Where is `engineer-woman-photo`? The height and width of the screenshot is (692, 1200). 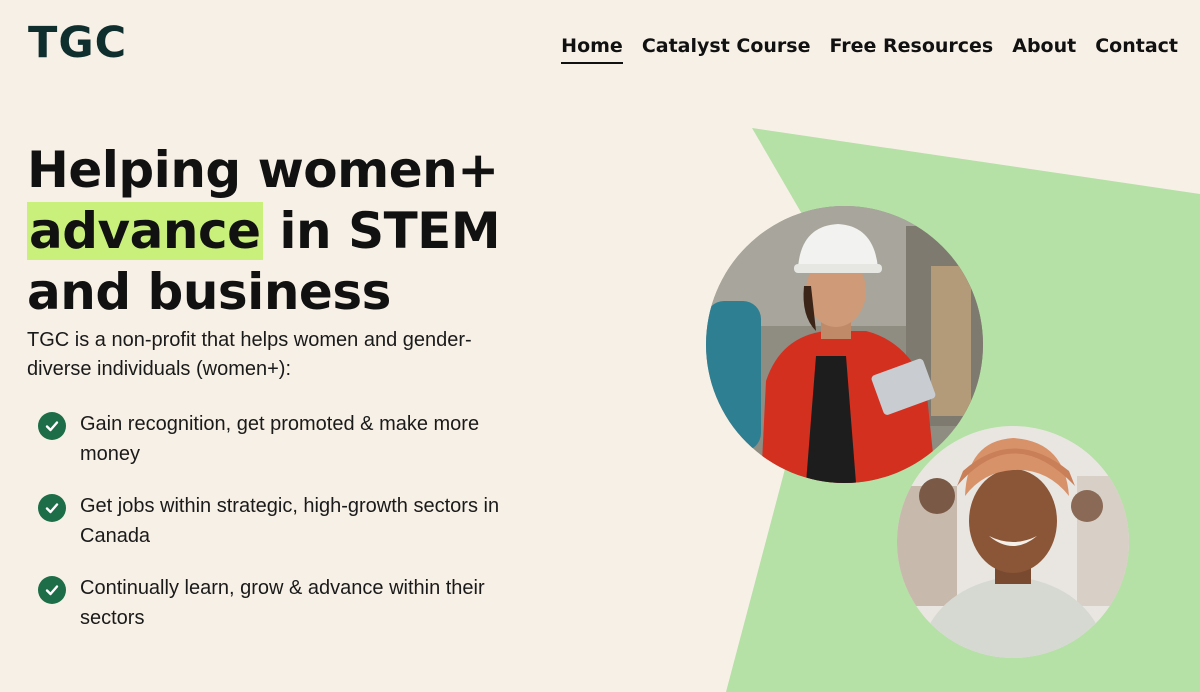 engineer-woman-photo is located at coordinates (844, 344).